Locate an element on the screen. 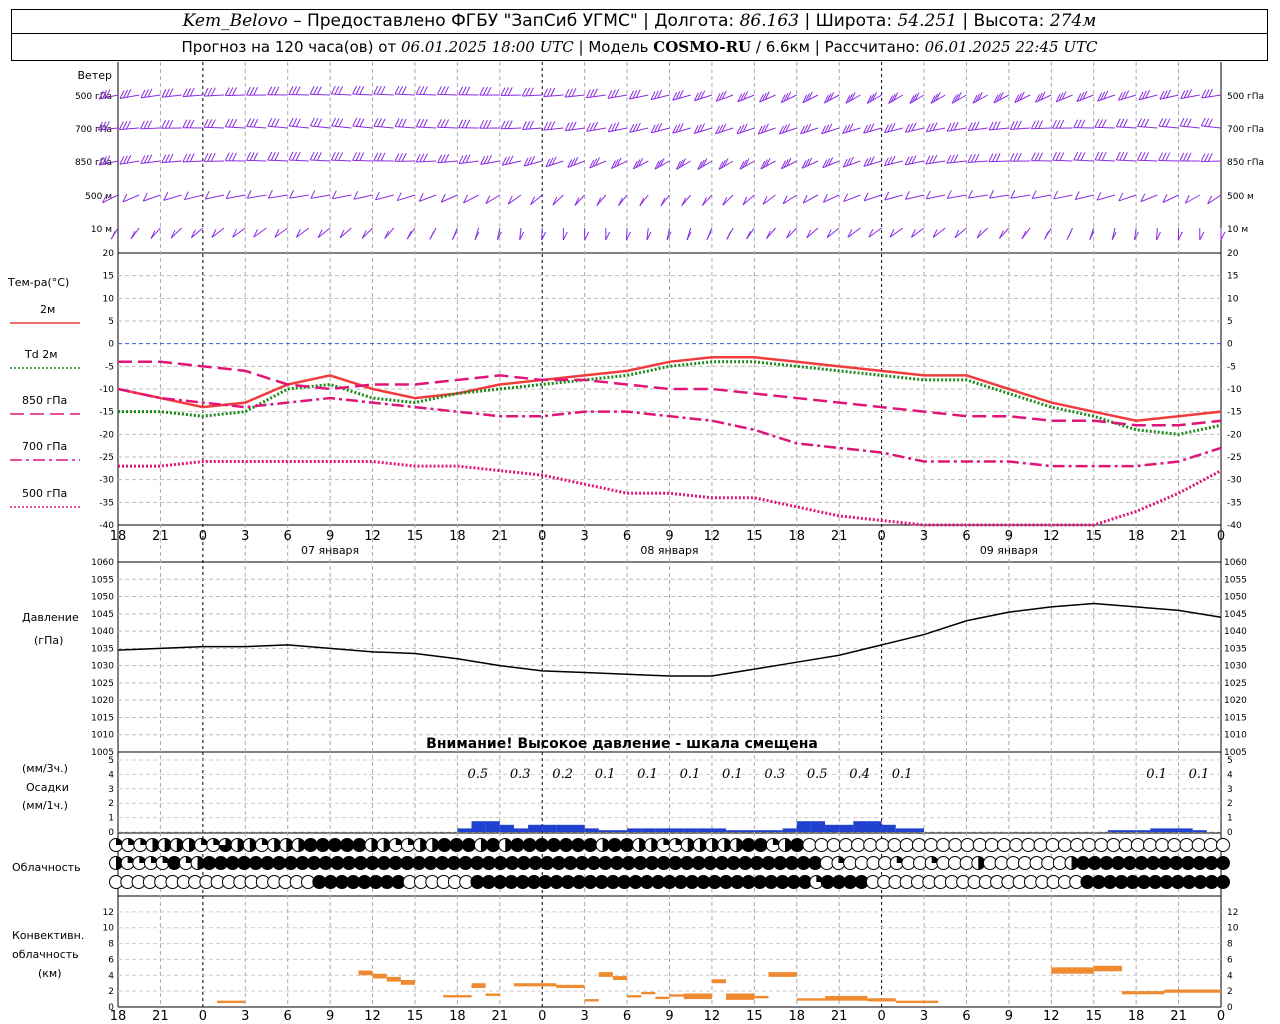 This screenshot has width=1280, height=1024. temp-tick-left: -35 is located at coordinates (106, 503).